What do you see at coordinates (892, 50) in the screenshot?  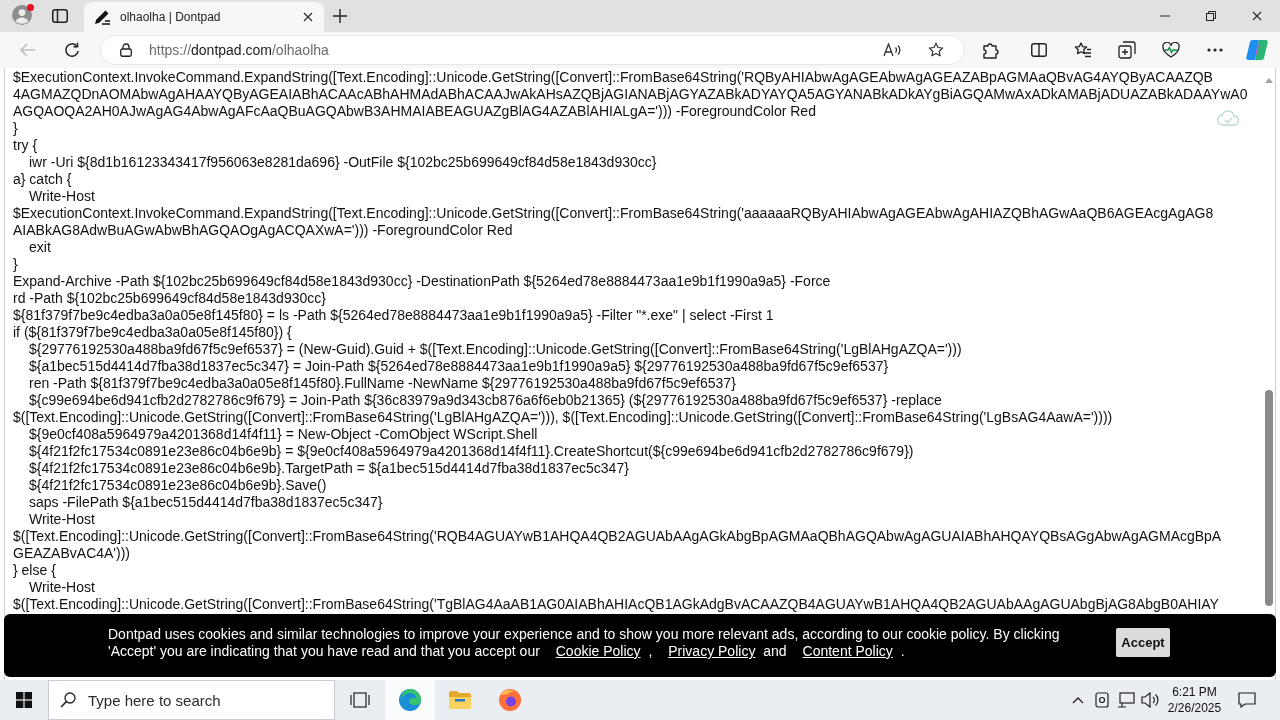 I see `read-aloud-icon` at bounding box center [892, 50].